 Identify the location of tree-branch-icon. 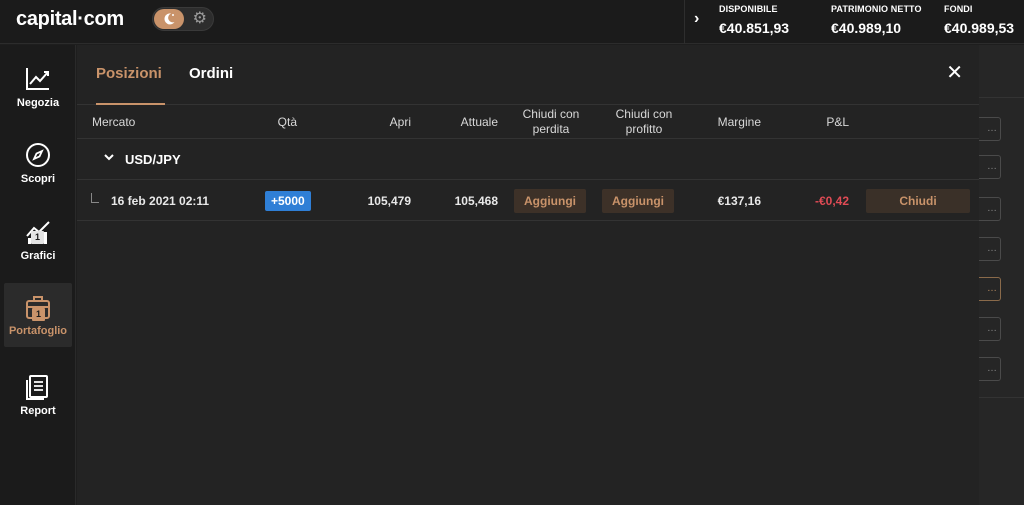
(95, 198).